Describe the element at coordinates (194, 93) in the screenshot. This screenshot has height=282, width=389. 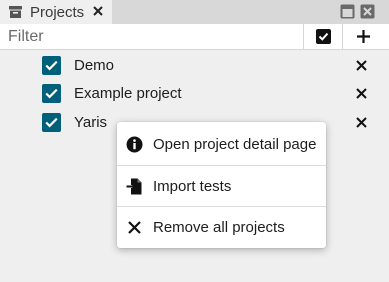
I see `list-item: Example project` at that location.